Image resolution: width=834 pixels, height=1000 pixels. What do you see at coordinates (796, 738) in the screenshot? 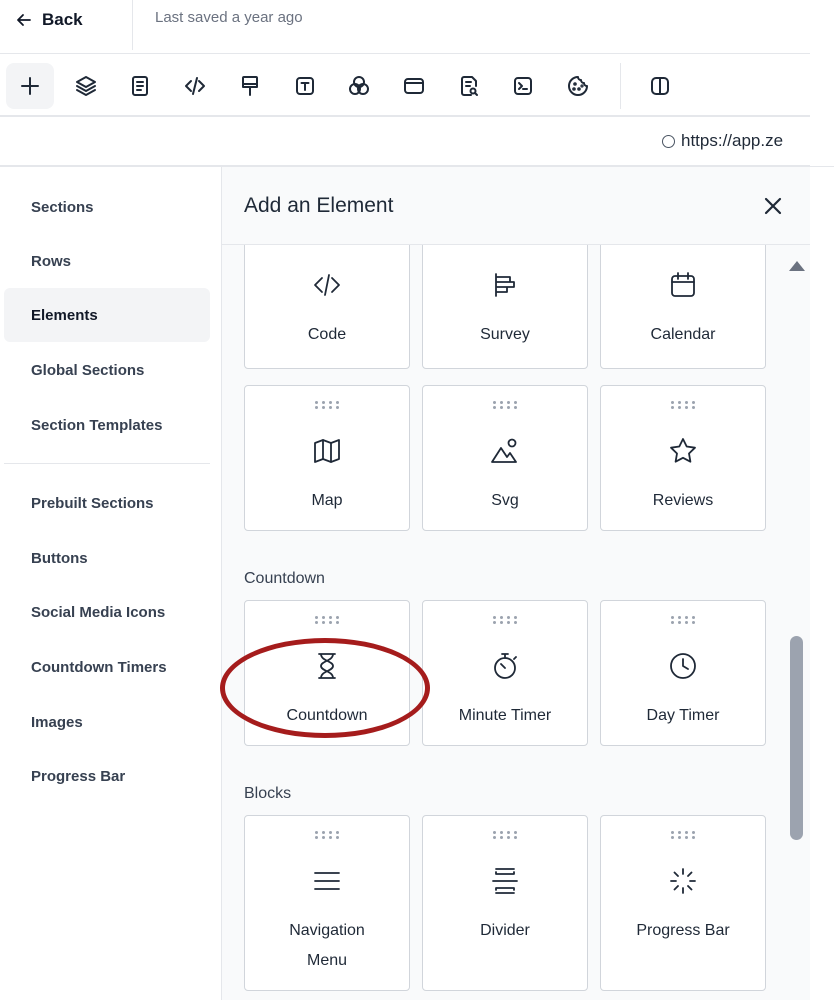
I see `panel-scrollbar` at bounding box center [796, 738].